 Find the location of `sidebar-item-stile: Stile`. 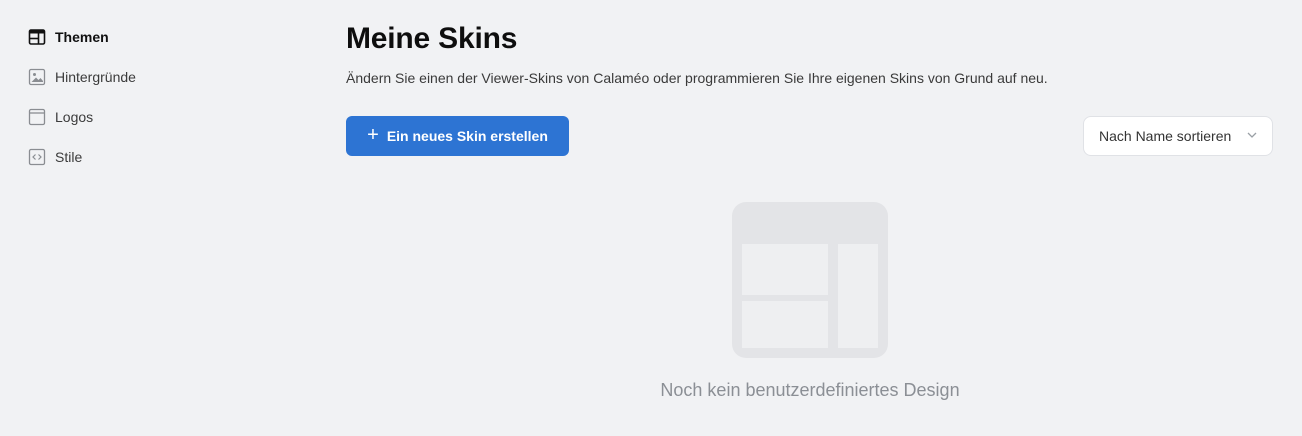

sidebar-item-stile: Stile is located at coordinates (158, 157).